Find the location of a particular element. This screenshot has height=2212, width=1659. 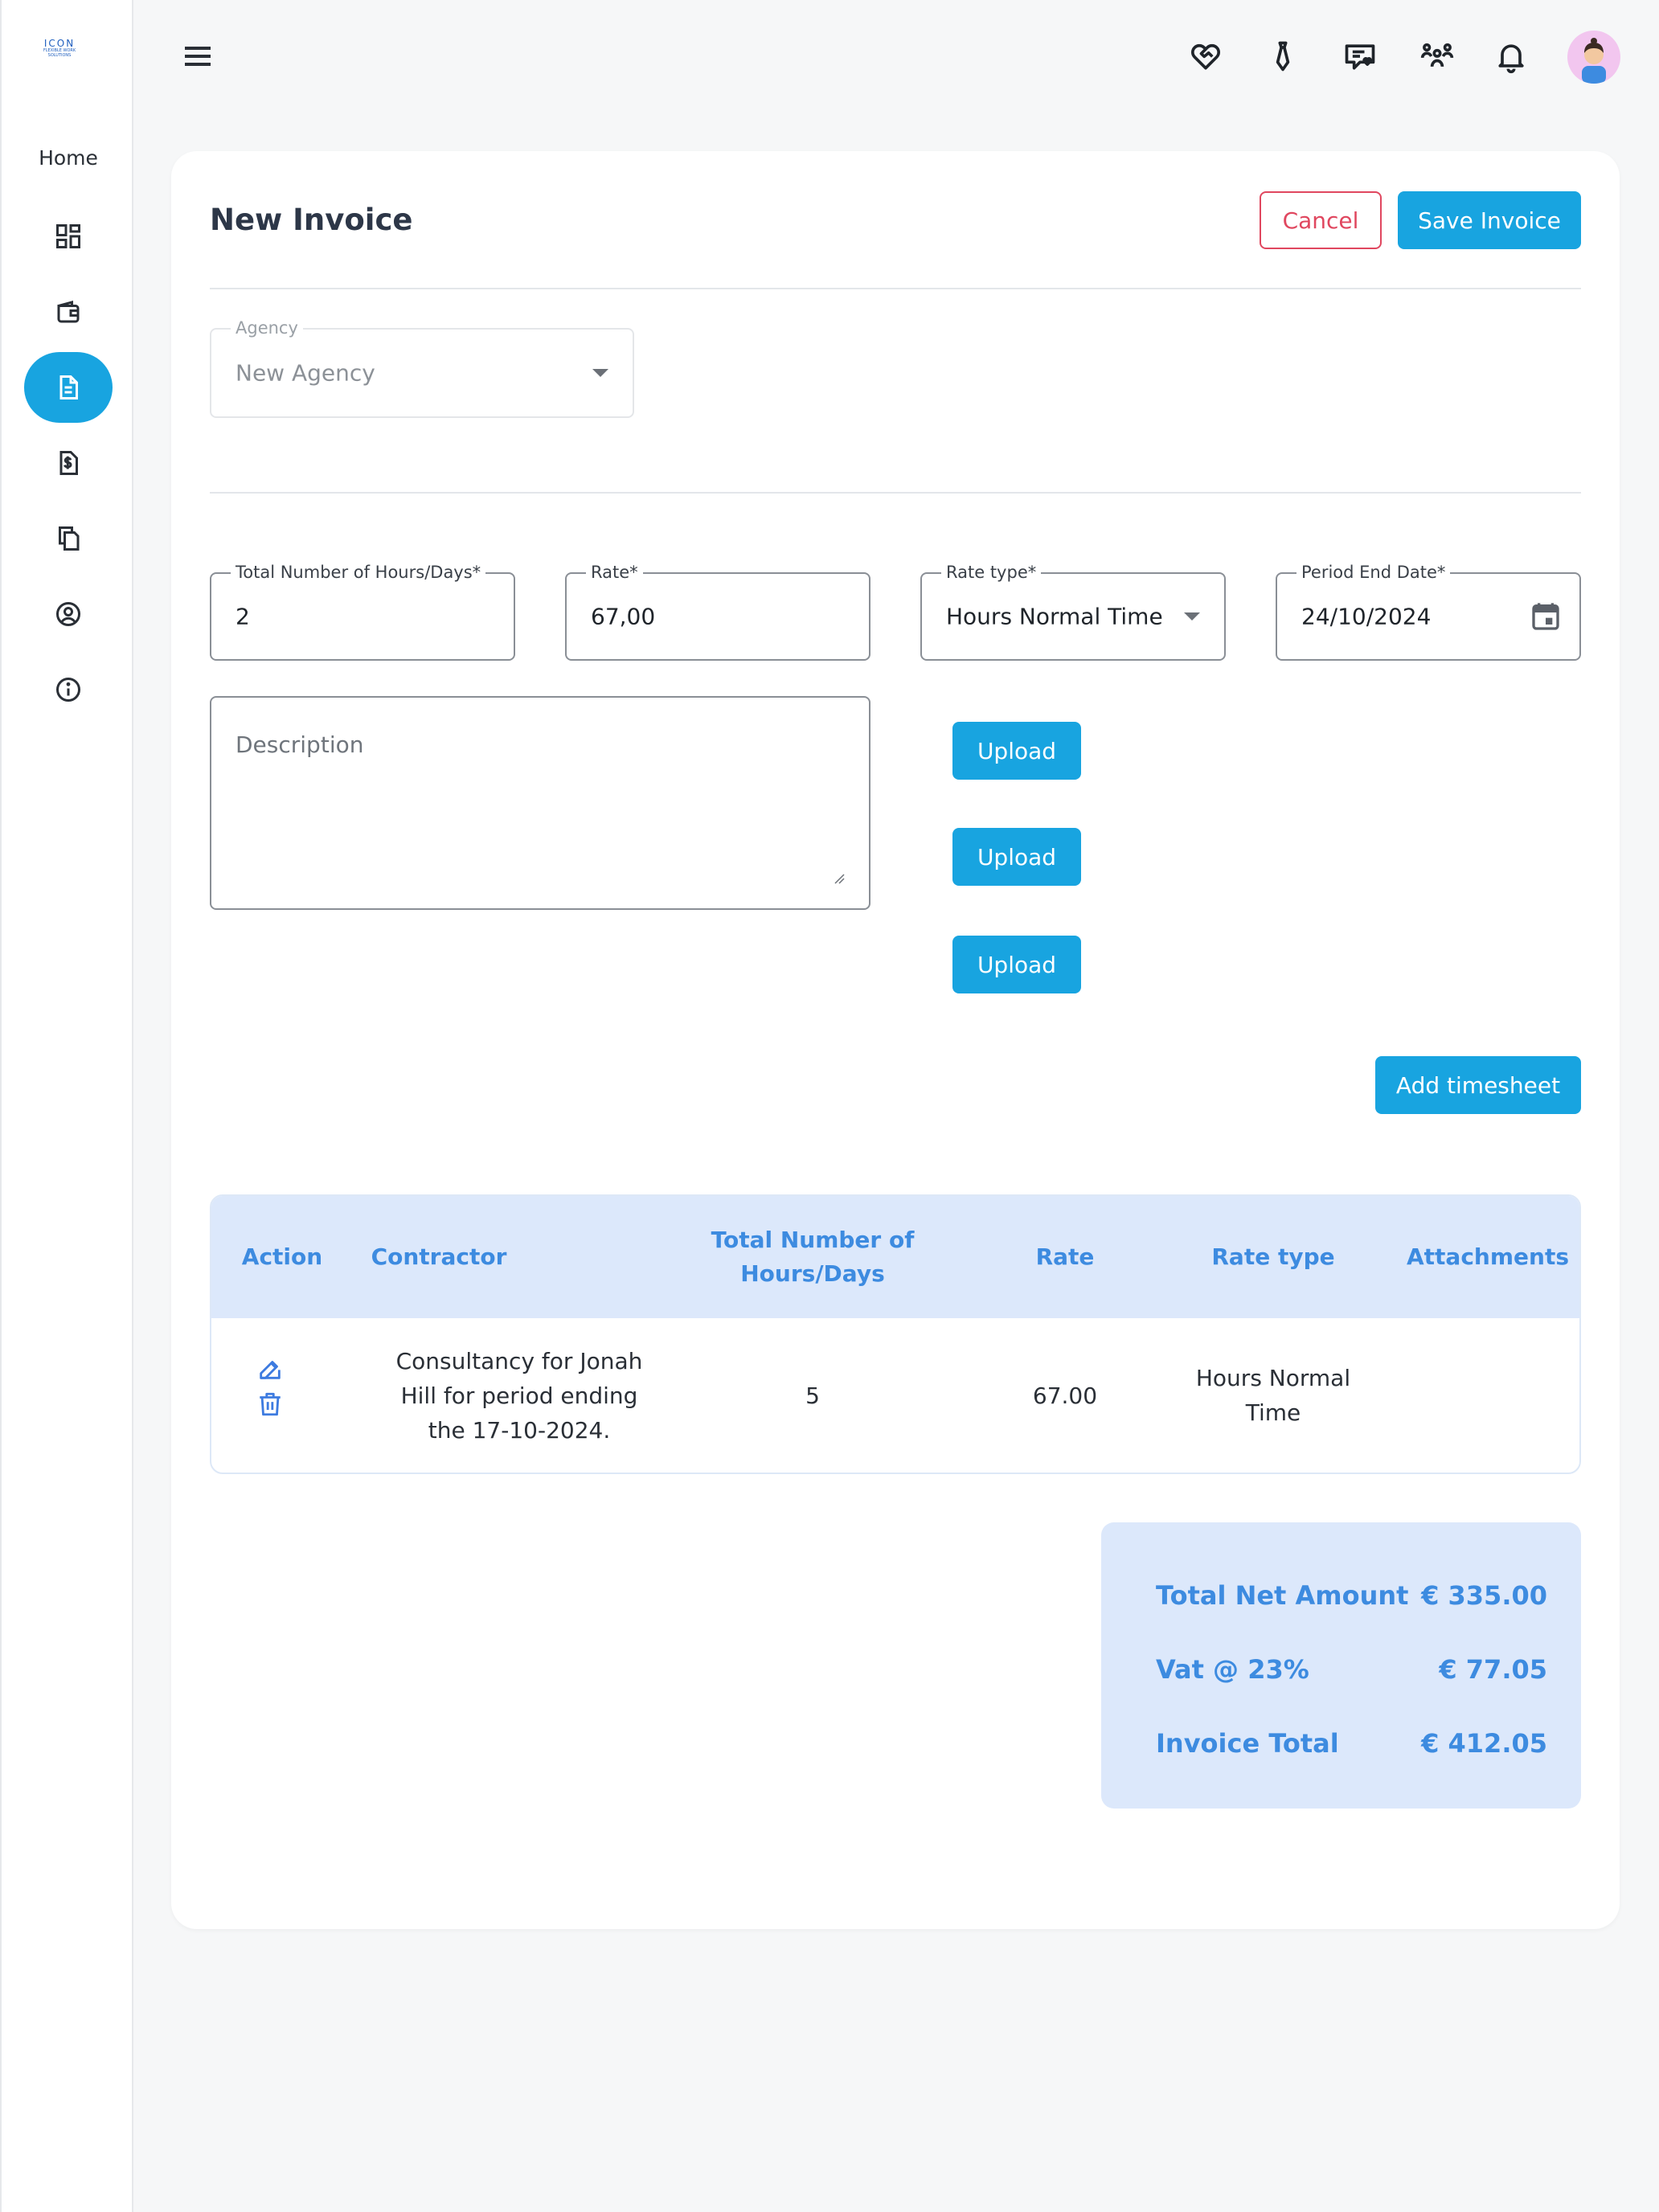

cell-contractor-line3: the 17-10-2024. is located at coordinates (519, 1430).